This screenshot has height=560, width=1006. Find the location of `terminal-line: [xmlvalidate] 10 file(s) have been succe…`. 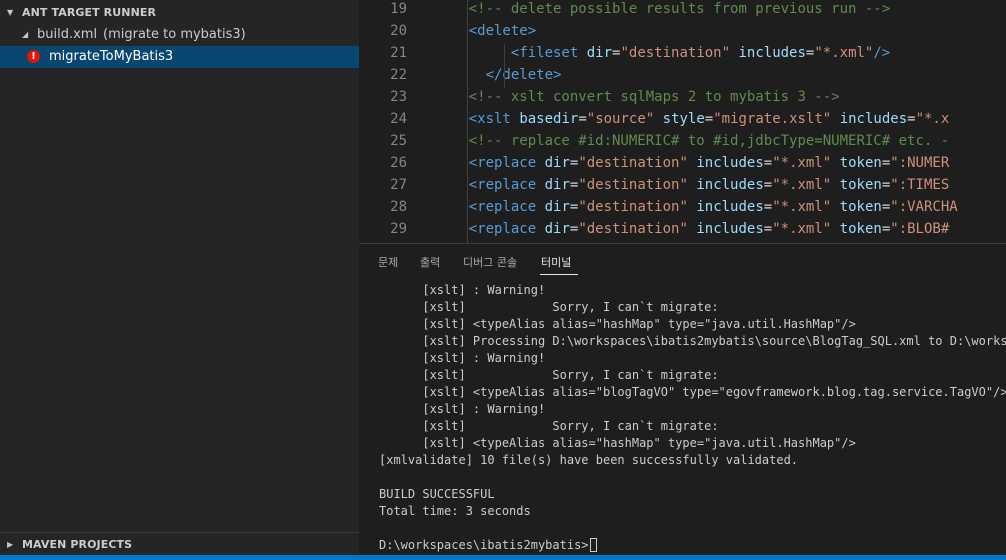

terminal-line: [xmlvalidate] 10 file(s) have been succe… is located at coordinates (589, 460).